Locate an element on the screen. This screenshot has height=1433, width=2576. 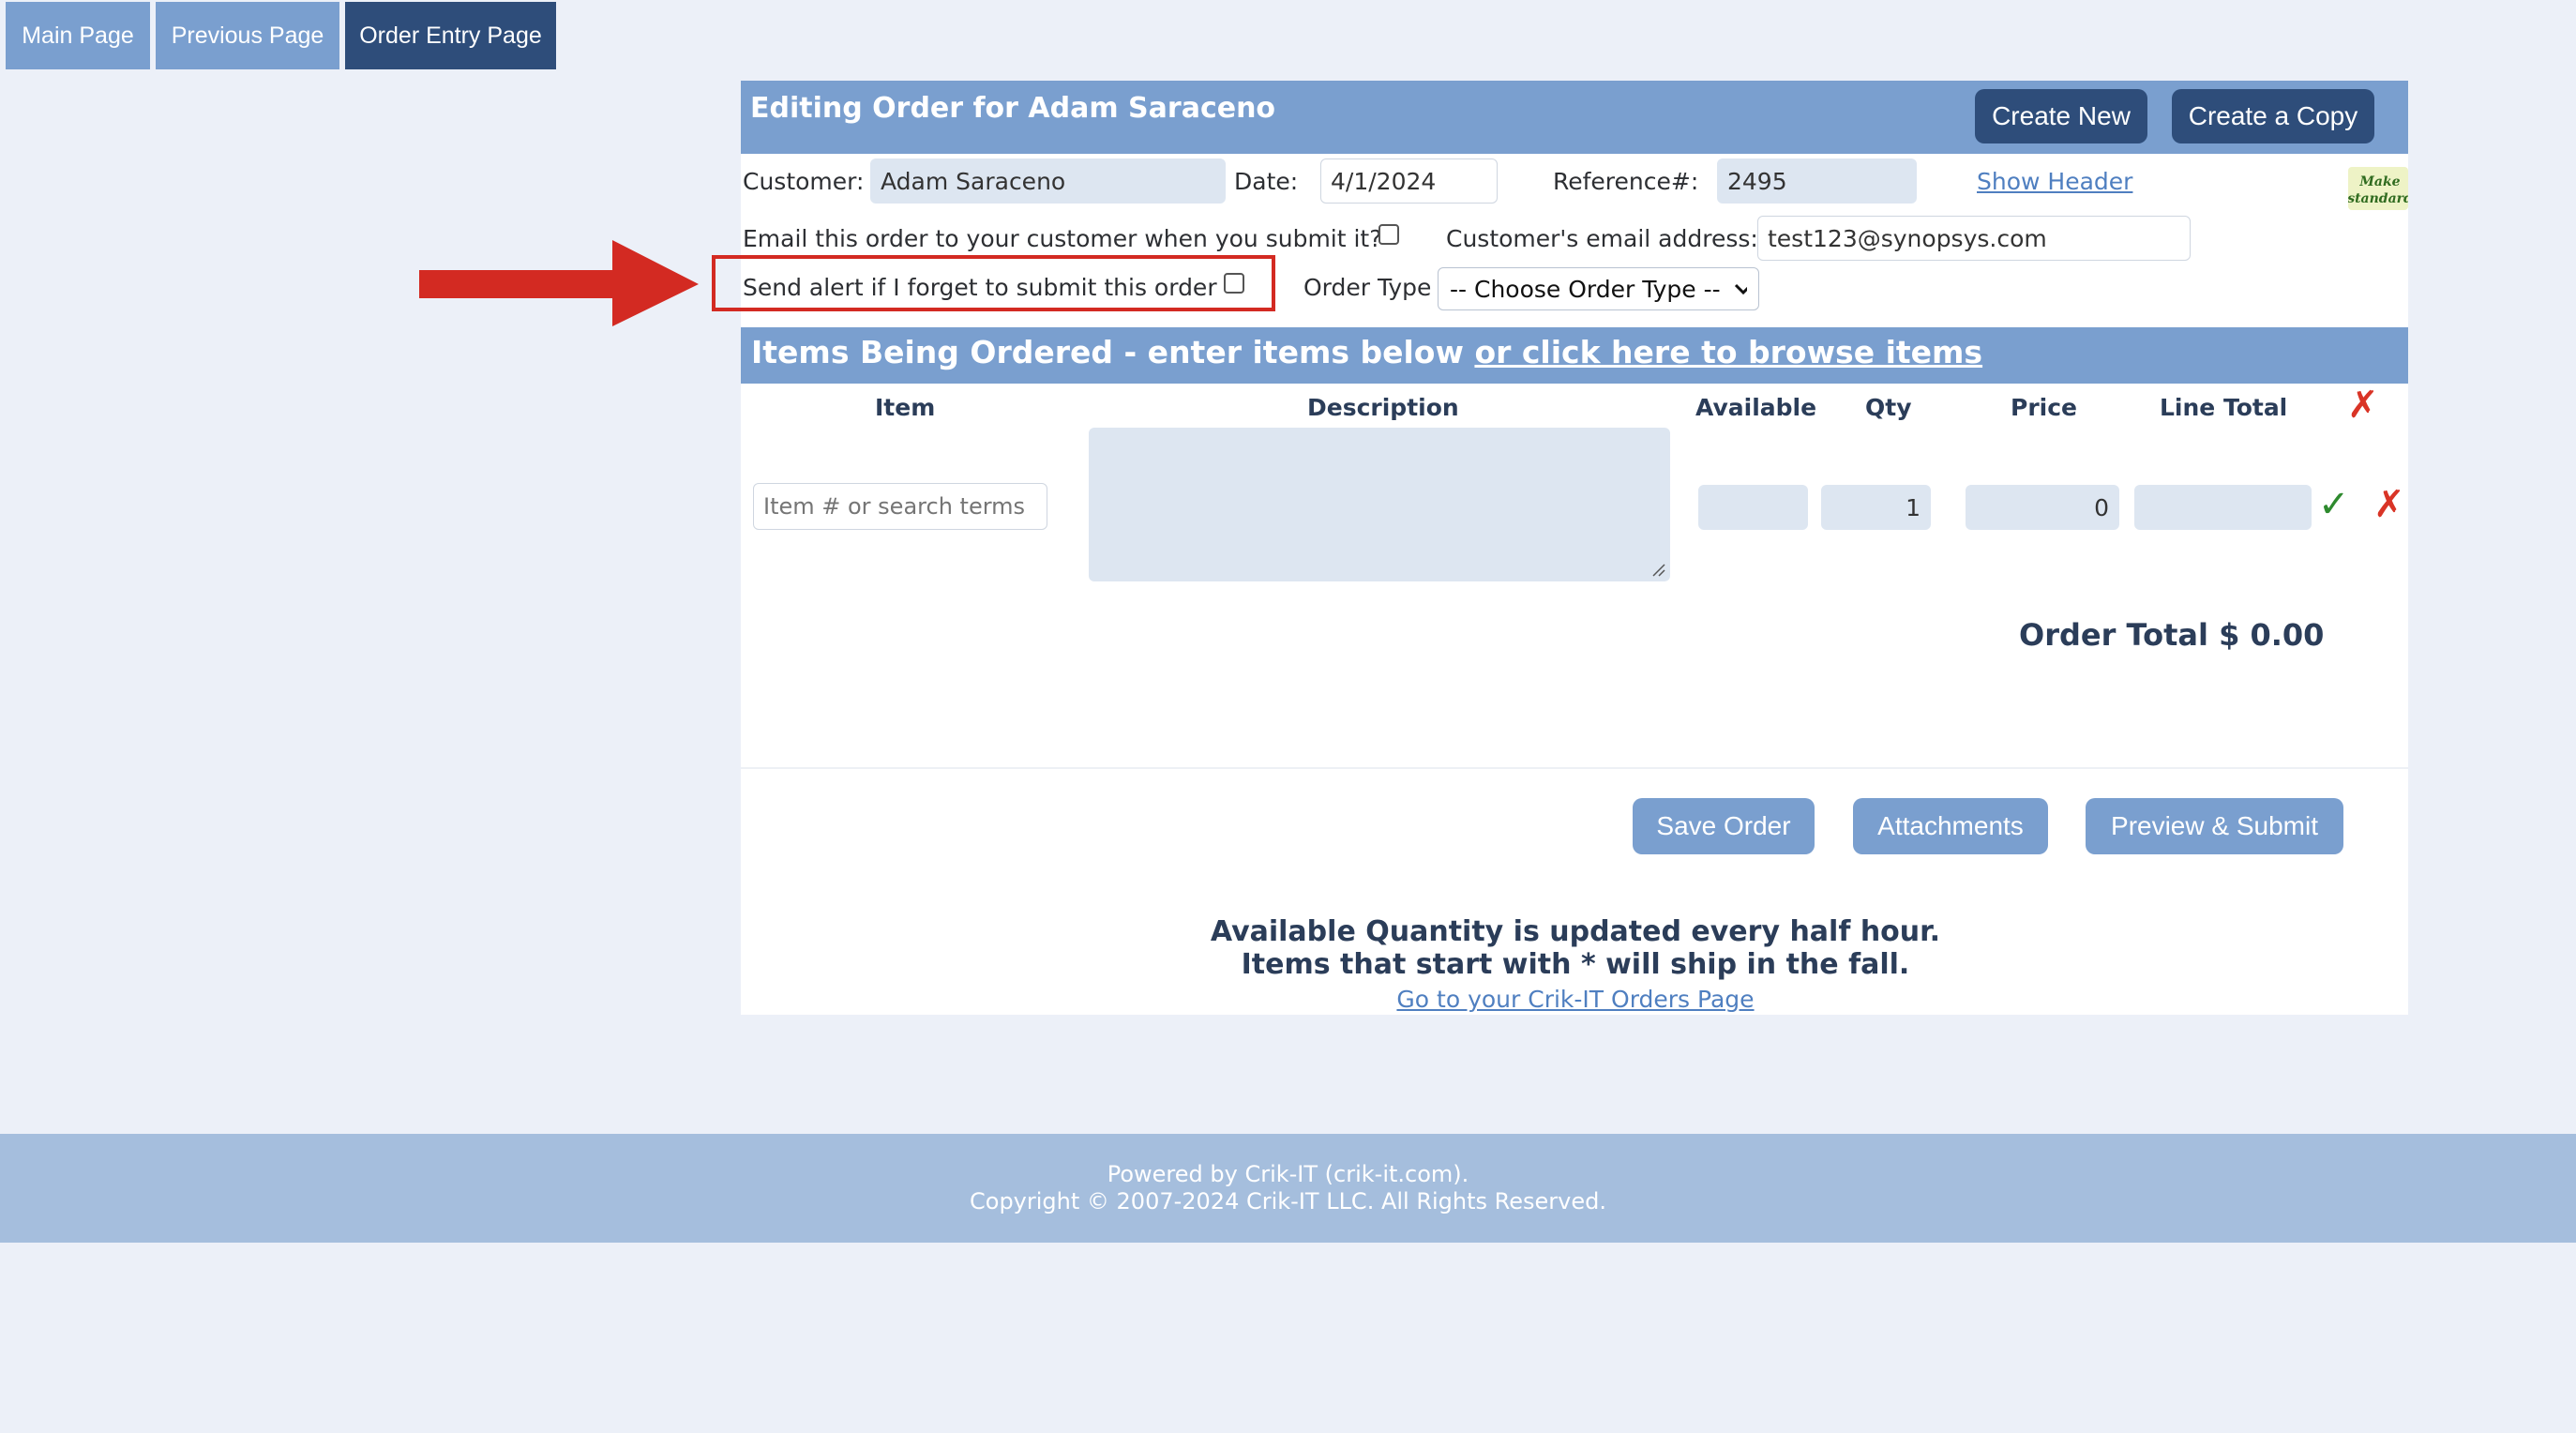
red-arrow-icon is located at coordinates (559, 283).